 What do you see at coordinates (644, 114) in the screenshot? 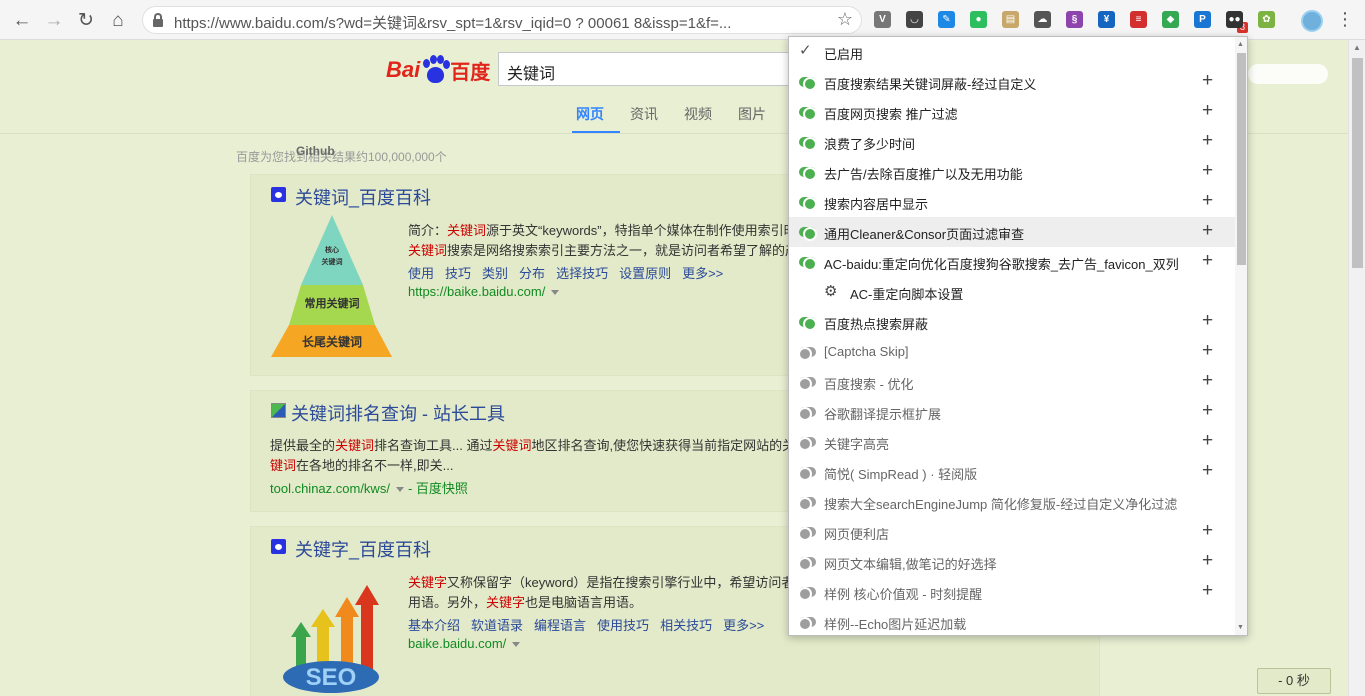
I see `tab-news: 资讯` at bounding box center [644, 114].